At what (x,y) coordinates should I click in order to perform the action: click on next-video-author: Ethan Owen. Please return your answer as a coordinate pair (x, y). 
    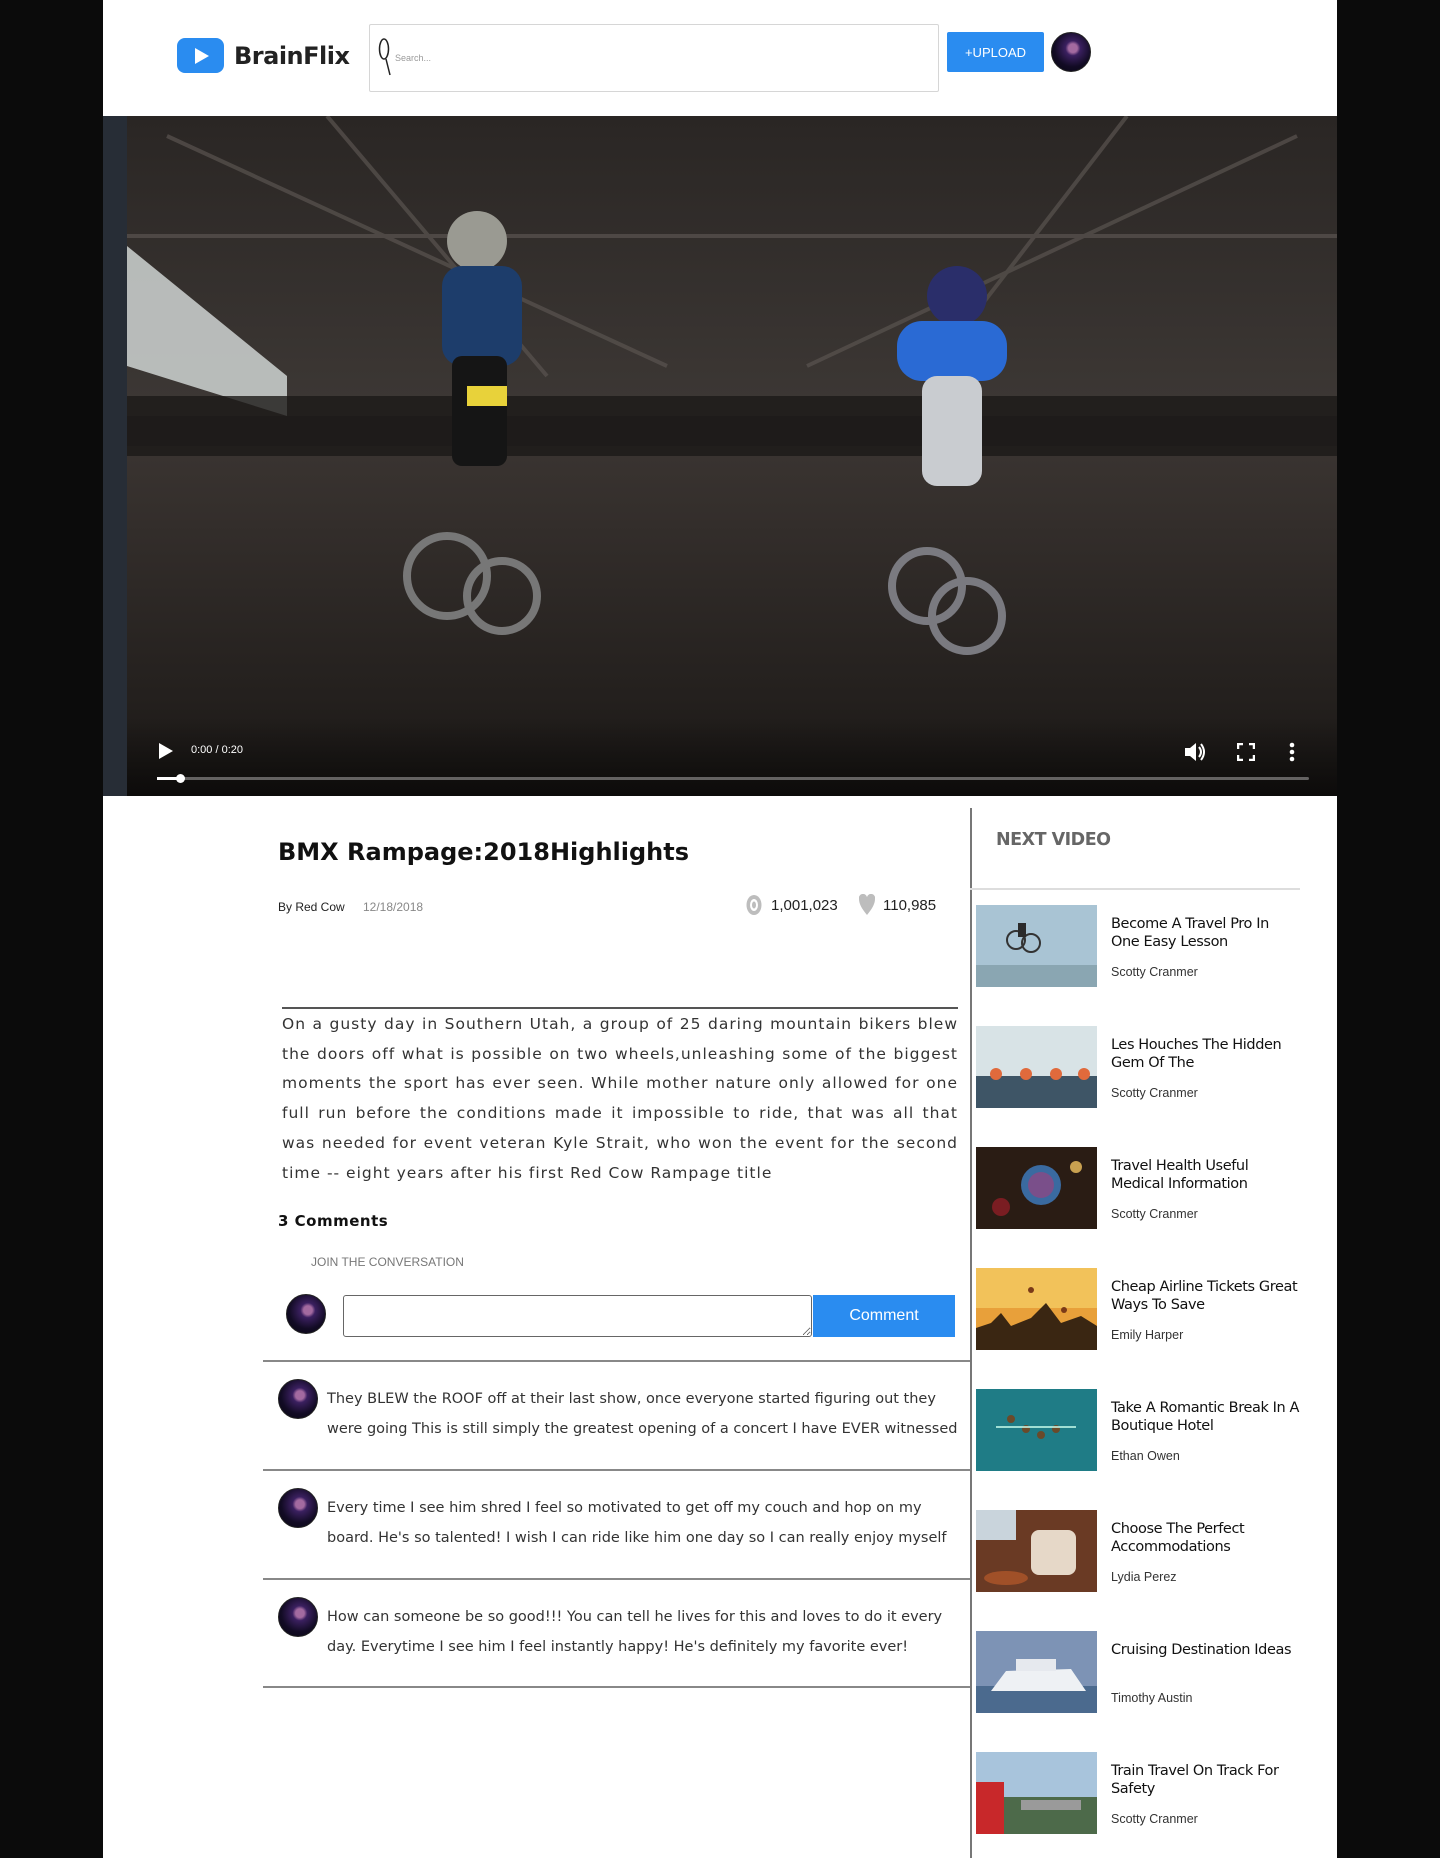
    Looking at the image, I should click on (1145, 1456).